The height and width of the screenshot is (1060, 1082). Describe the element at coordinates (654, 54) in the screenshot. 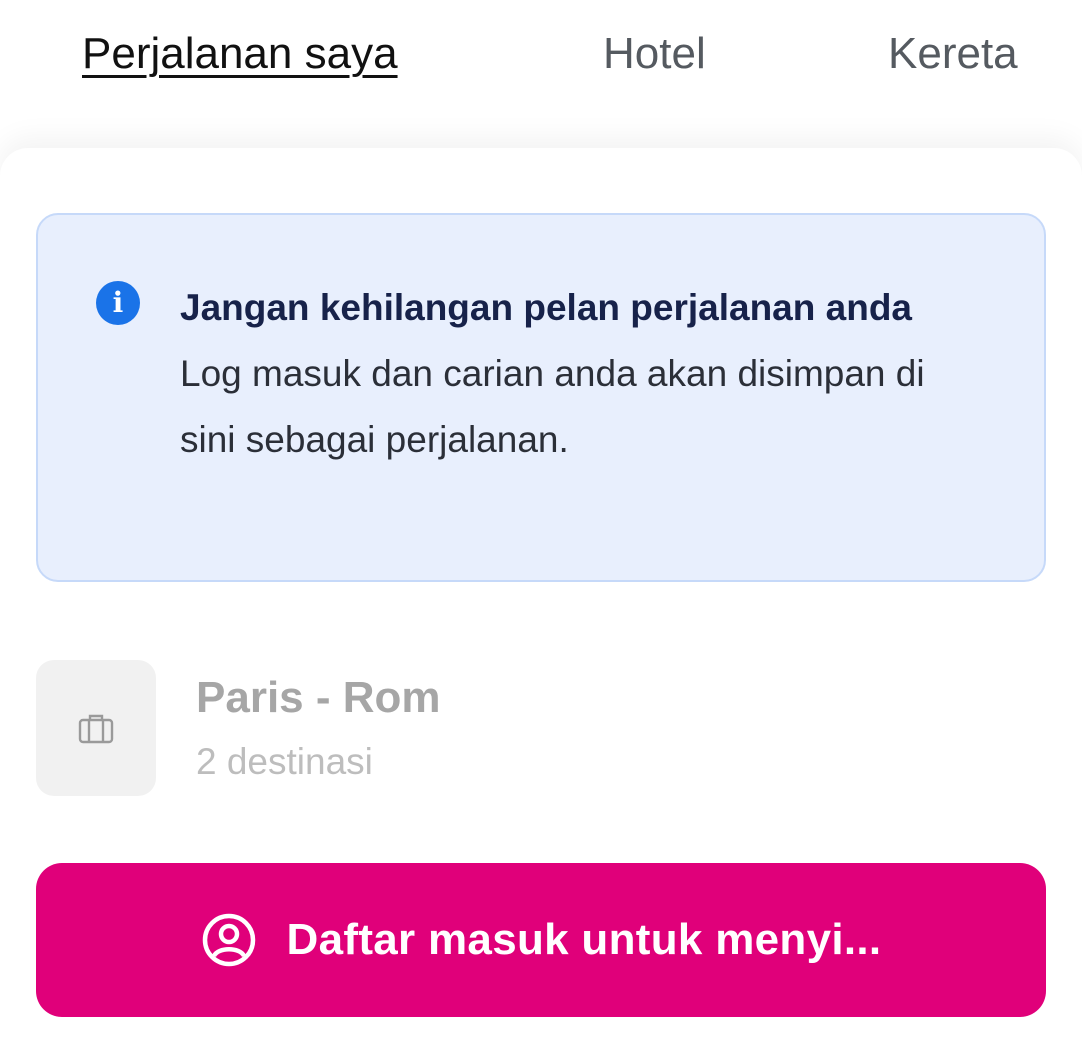

I see `tab-hotel: Hotel` at that location.